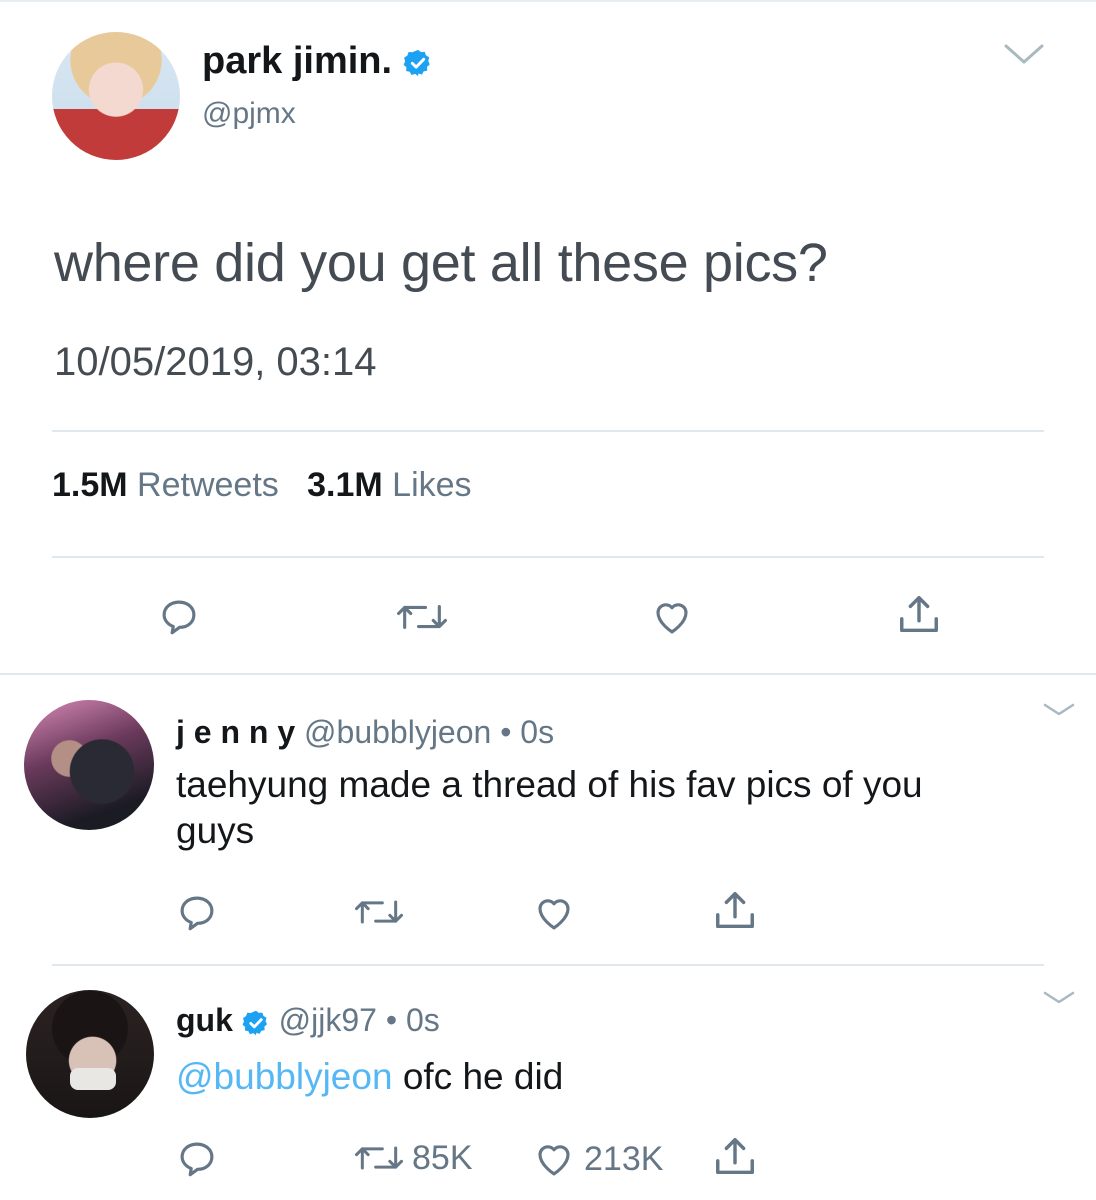 The width and height of the screenshot is (1096, 1200). What do you see at coordinates (441, 263) in the screenshot?
I see `tweet-text: where did you get all these pics?` at bounding box center [441, 263].